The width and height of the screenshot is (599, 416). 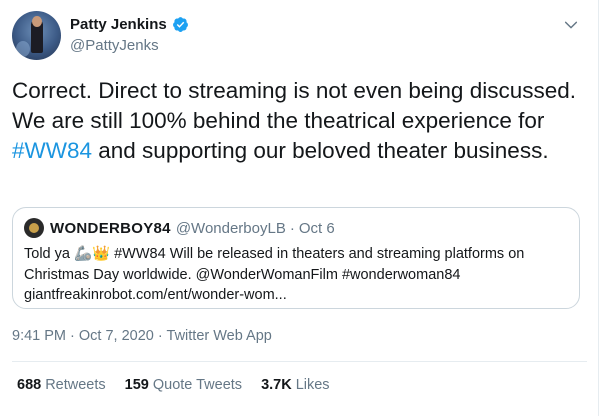 What do you see at coordinates (39, 336) in the screenshot?
I see `tweet-time: 9:41 PM` at bounding box center [39, 336].